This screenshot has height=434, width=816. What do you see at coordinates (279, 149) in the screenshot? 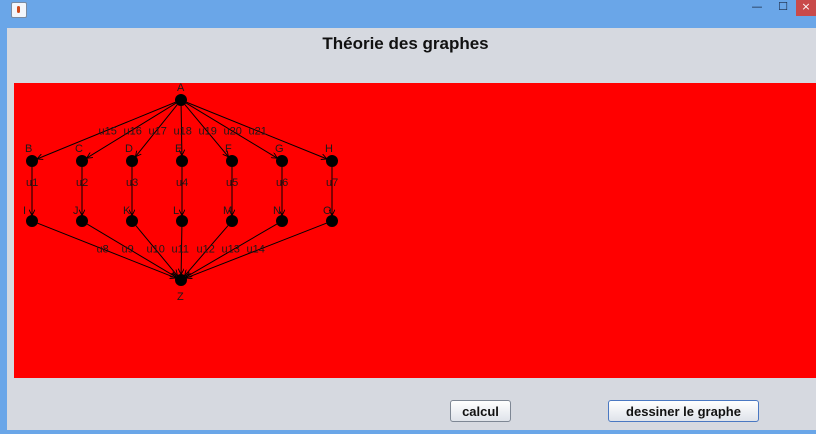
I see `node-label: G` at bounding box center [279, 149].